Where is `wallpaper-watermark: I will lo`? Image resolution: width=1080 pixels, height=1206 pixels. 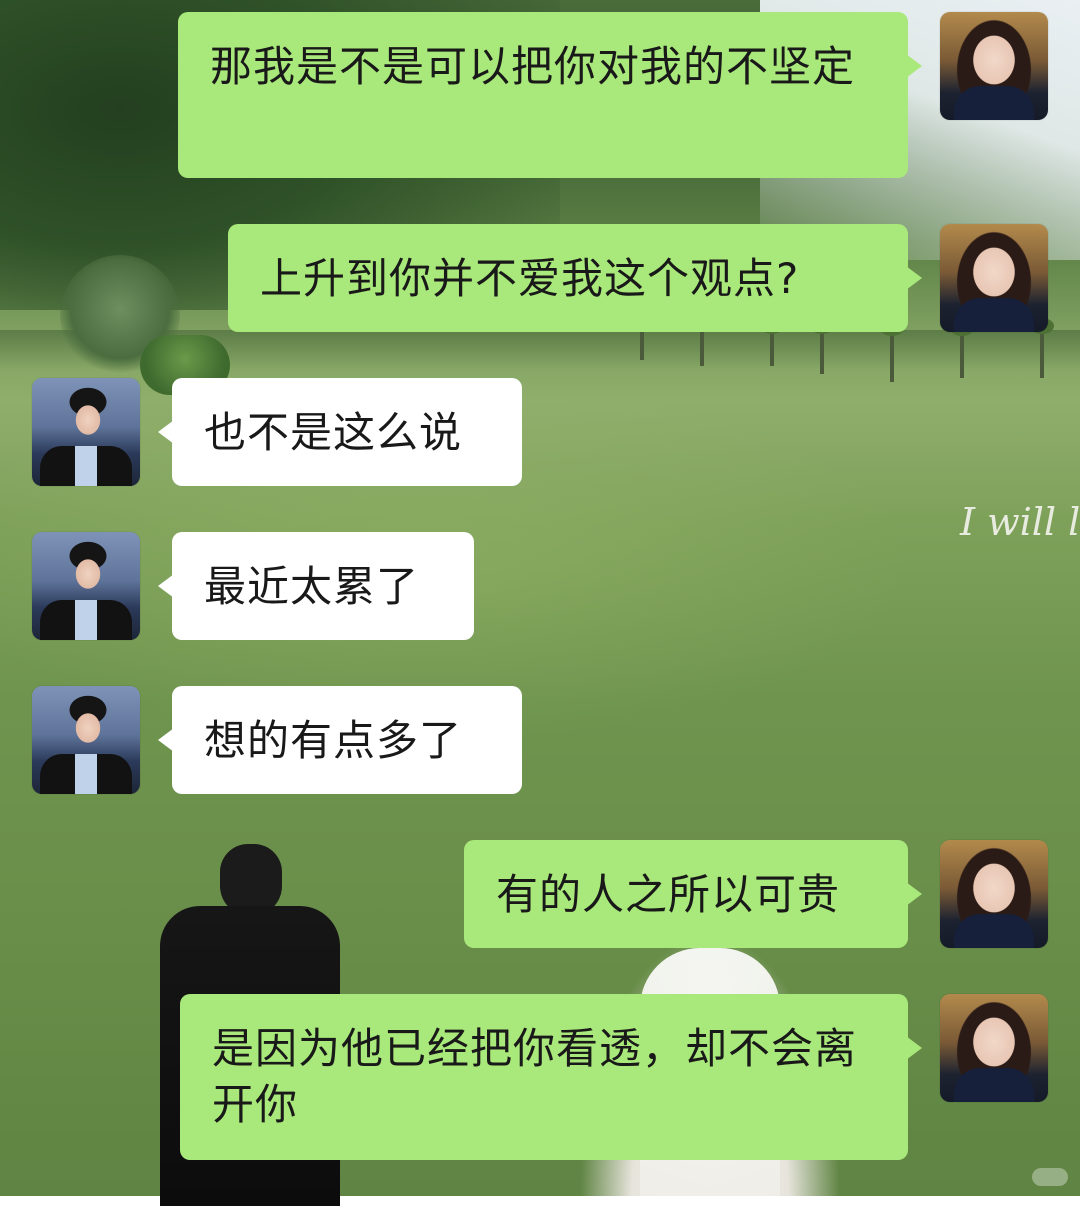
wallpaper-watermark: I will lo is located at coordinates (1020, 522).